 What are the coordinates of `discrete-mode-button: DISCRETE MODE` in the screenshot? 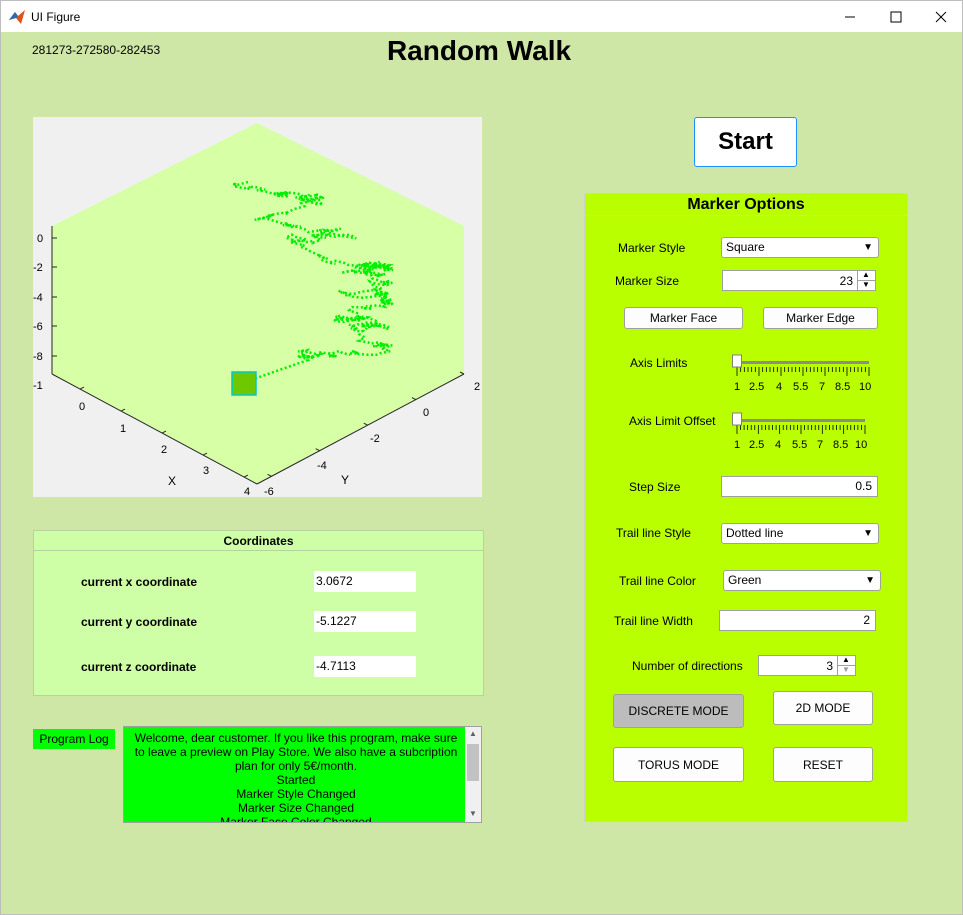 It's located at (678, 711).